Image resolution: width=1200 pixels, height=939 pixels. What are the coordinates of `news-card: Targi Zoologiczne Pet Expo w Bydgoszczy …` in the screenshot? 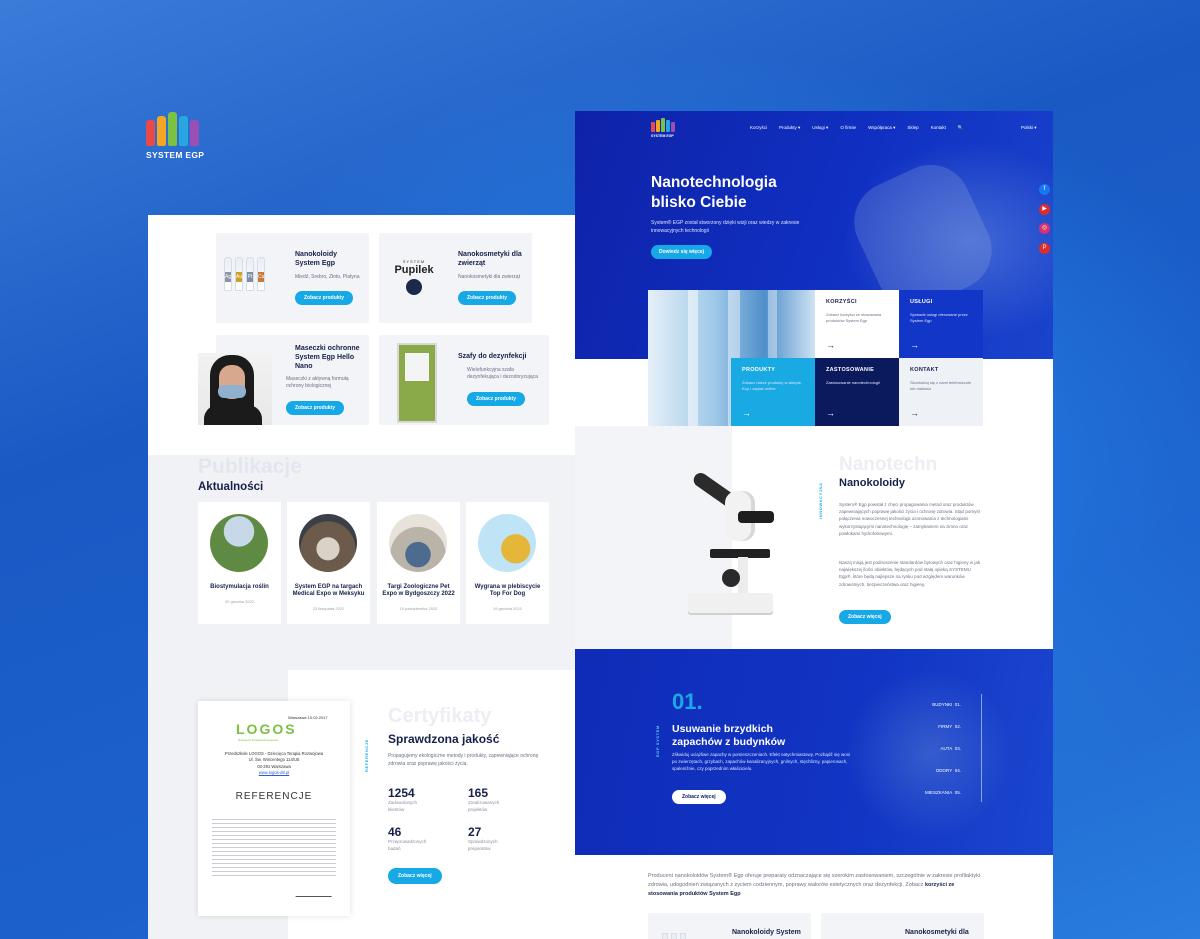 It's located at (418, 563).